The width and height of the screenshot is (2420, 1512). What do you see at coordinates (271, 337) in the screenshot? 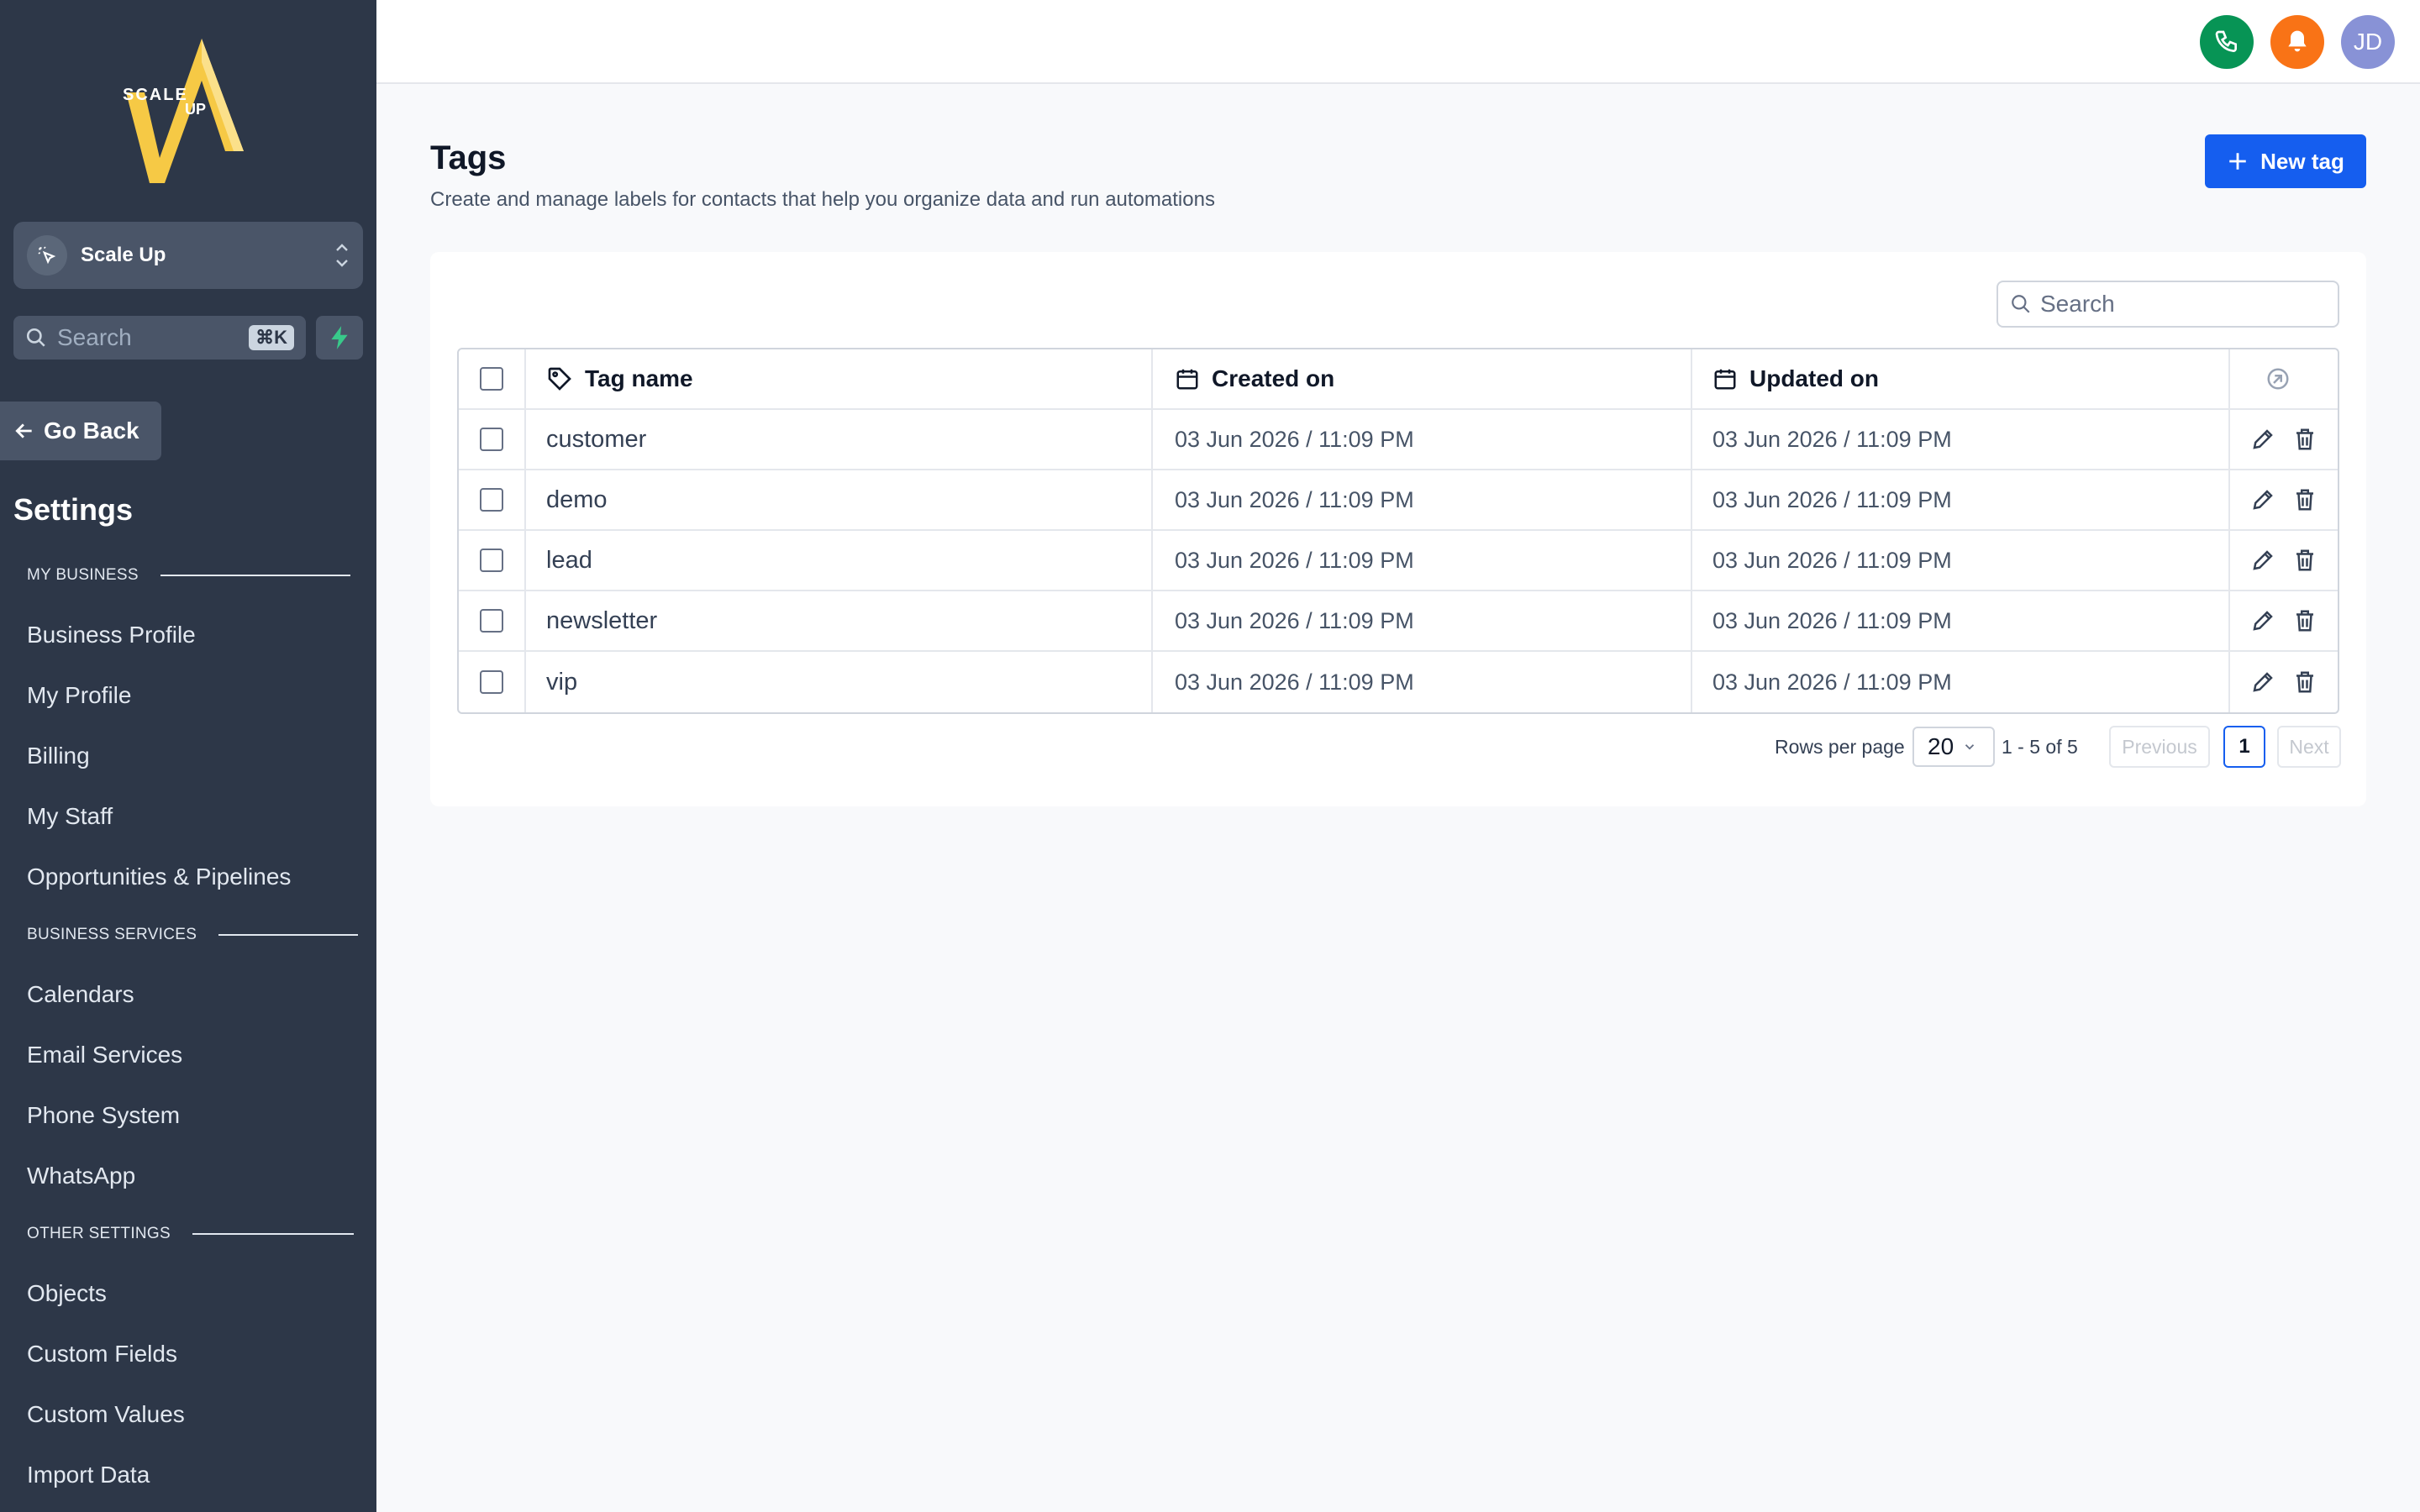
I see `search-shortcut-badge: ⌘K` at bounding box center [271, 337].